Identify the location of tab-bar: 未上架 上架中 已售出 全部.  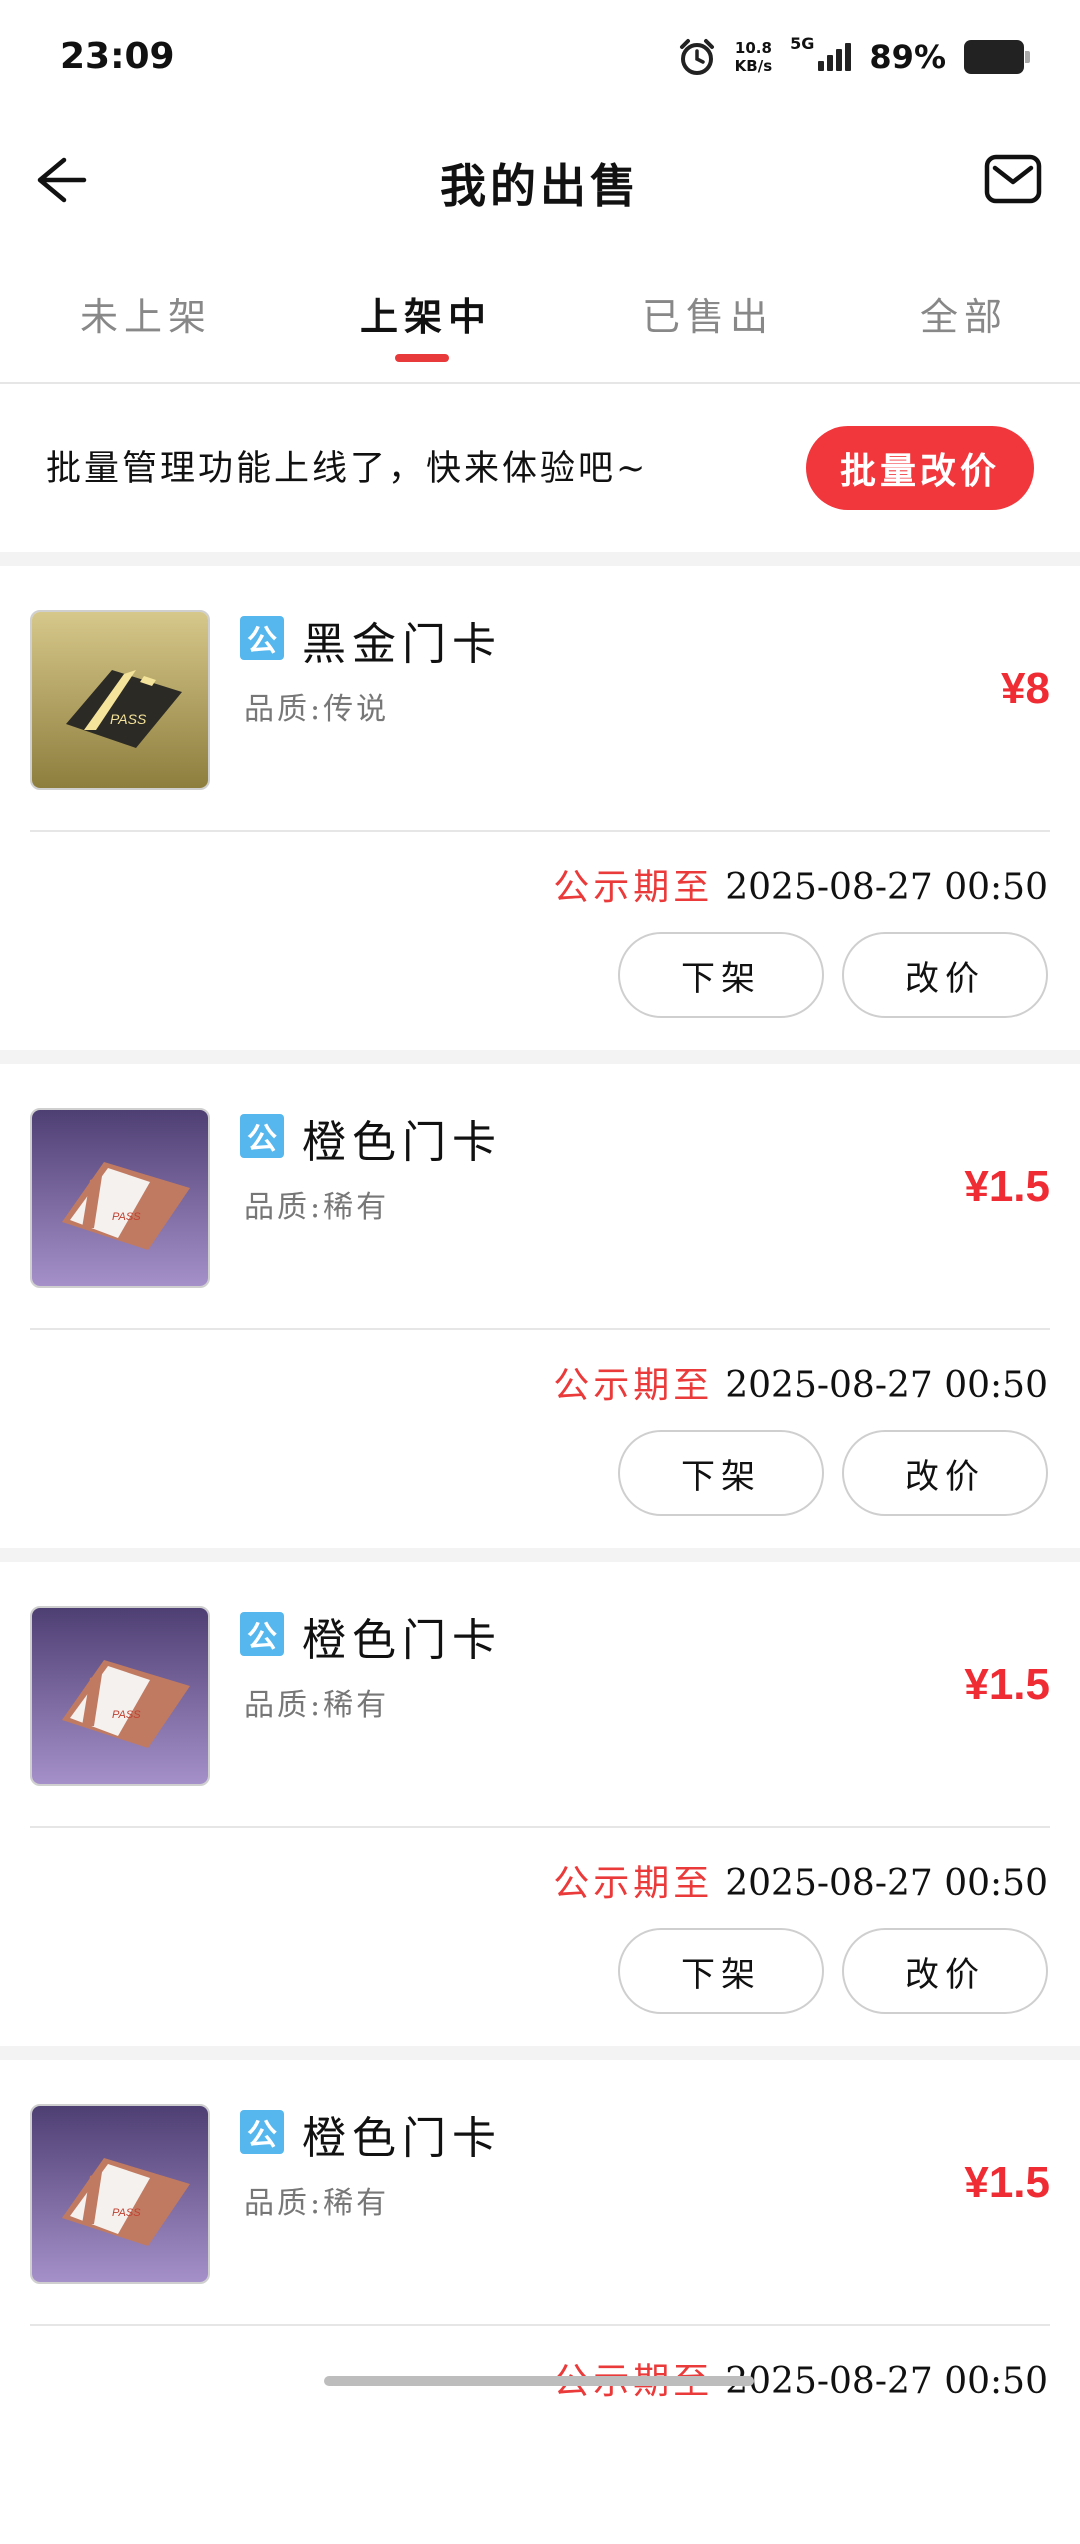
(540, 317).